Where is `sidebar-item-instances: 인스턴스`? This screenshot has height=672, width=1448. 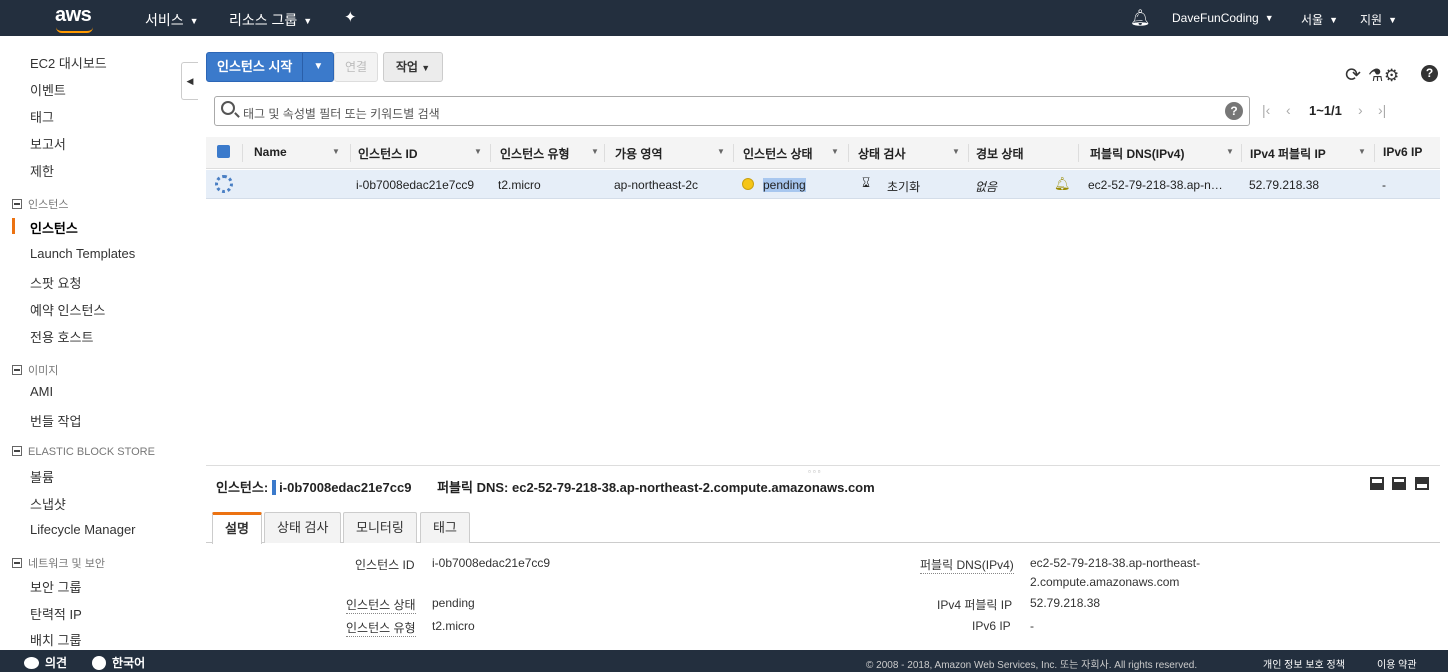 sidebar-item-instances: 인스턴스 is located at coordinates (54, 227).